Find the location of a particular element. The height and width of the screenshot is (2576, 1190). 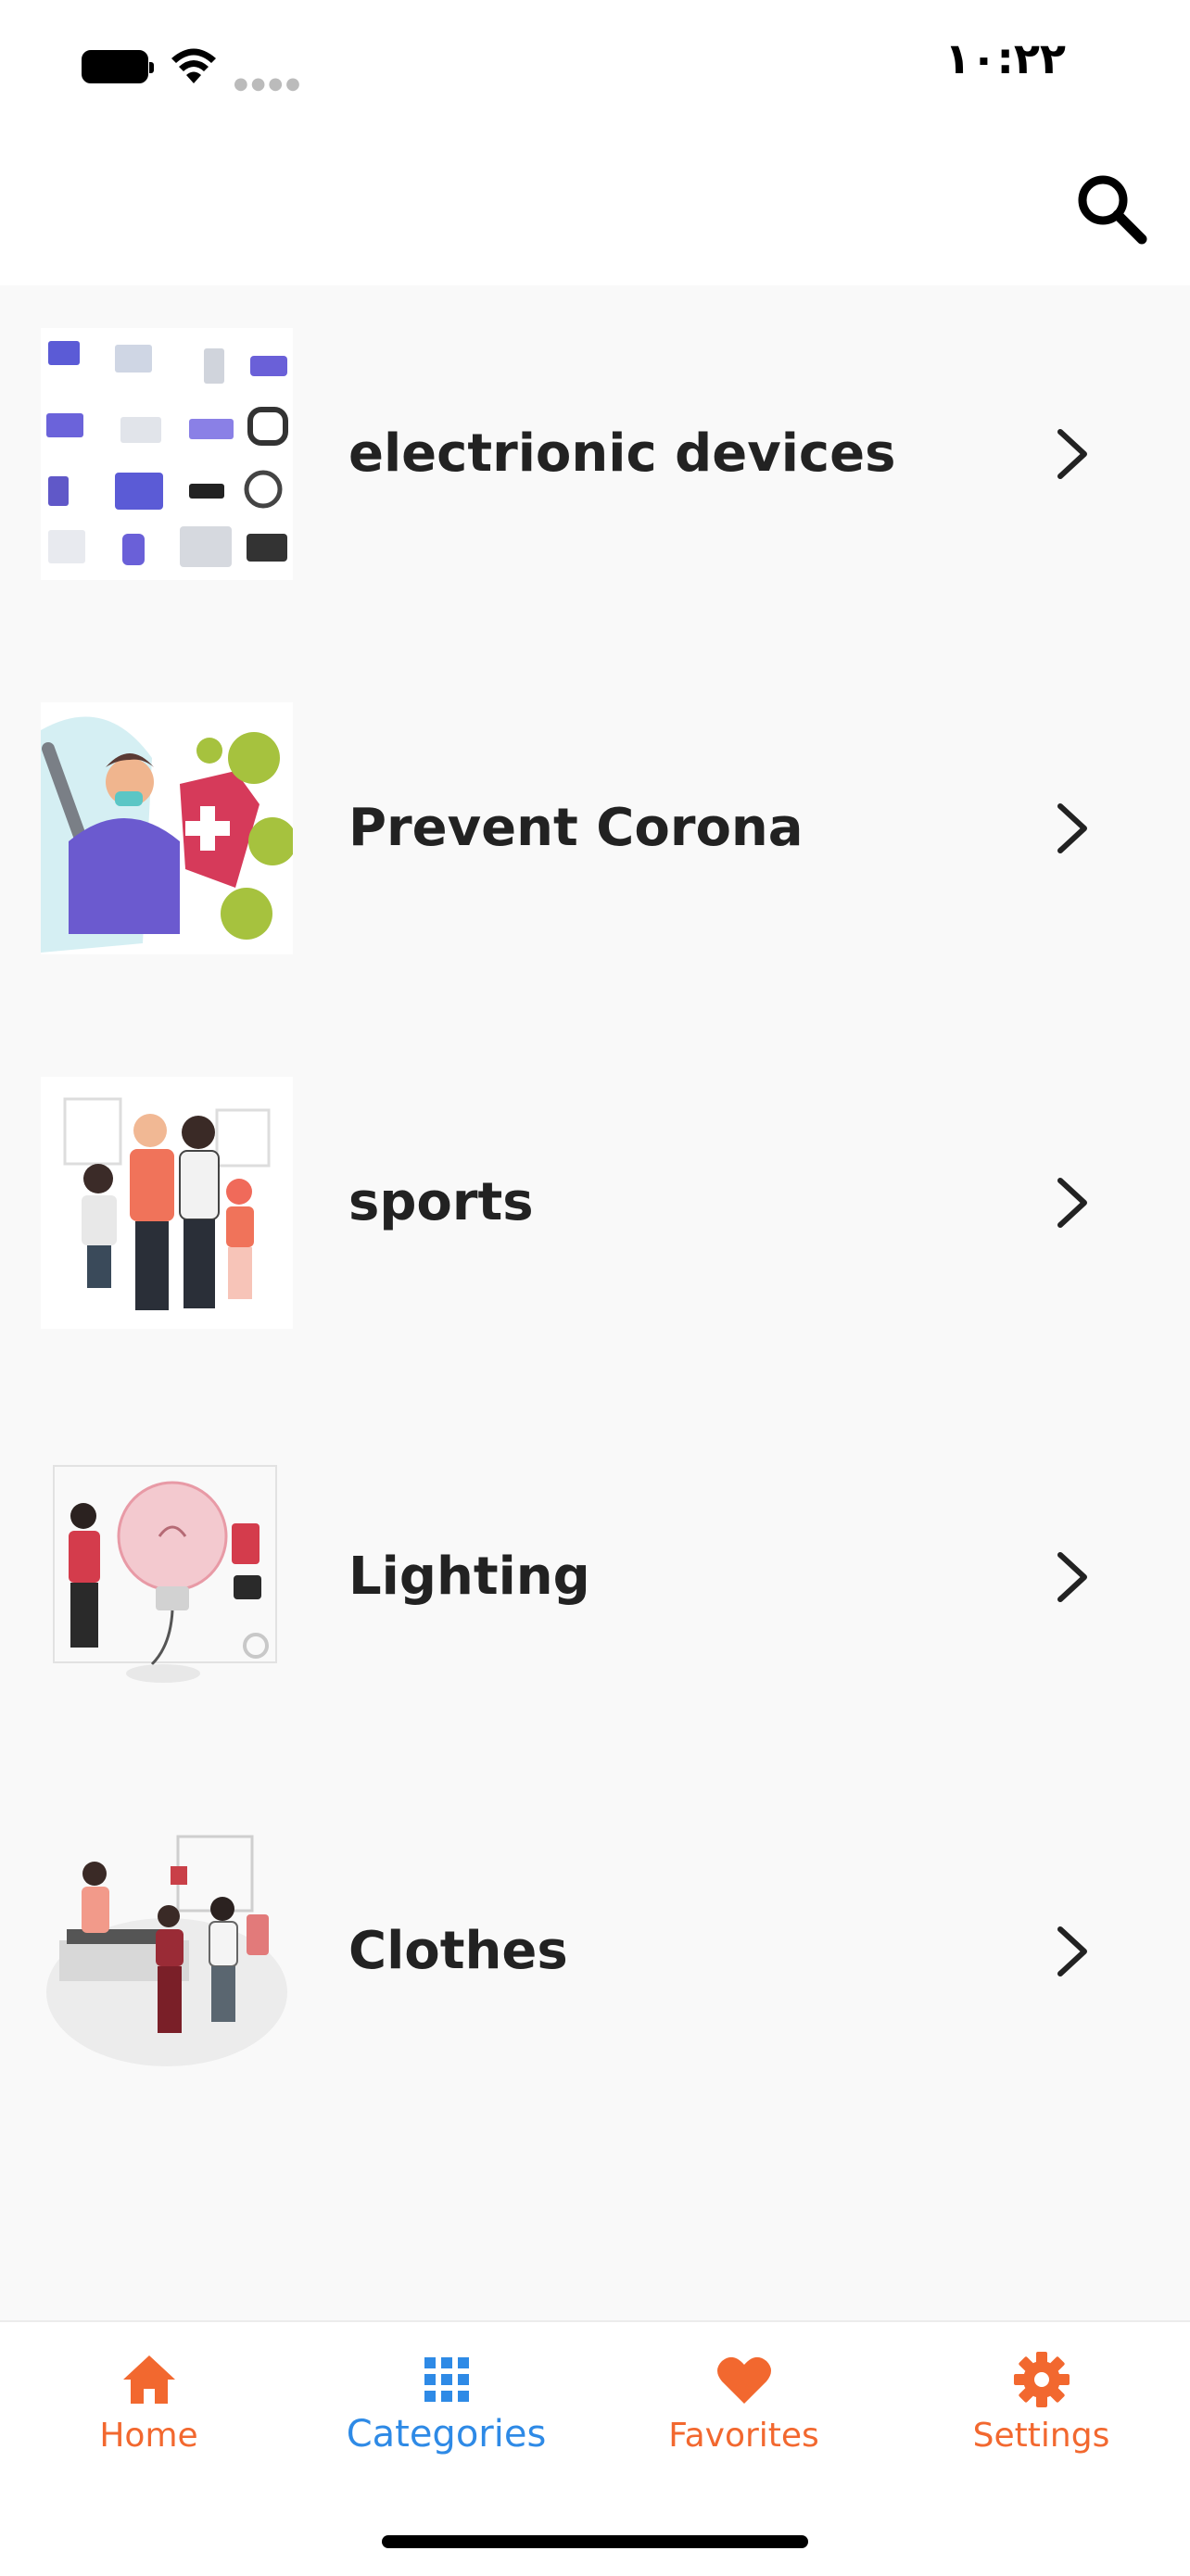

category-title: Lighting is located at coordinates (469, 1577).